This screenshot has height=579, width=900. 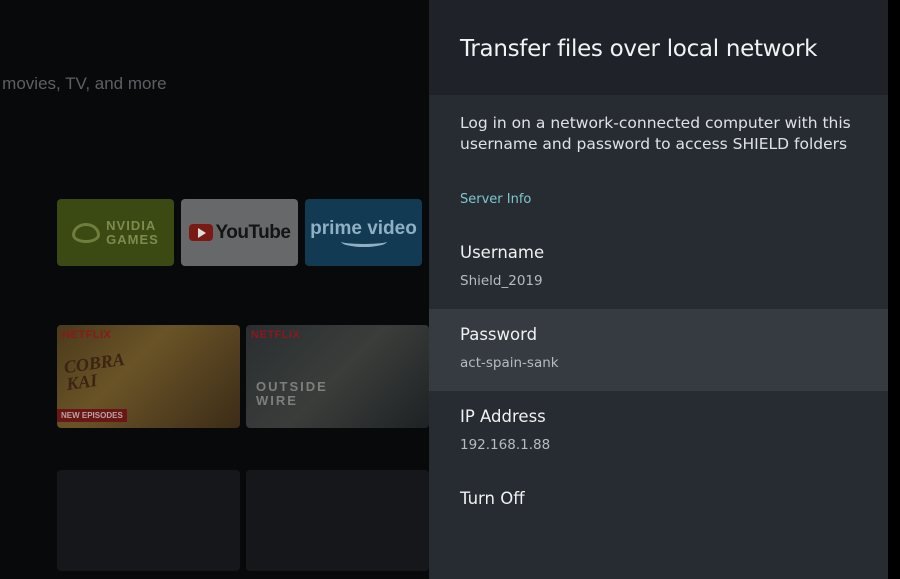 What do you see at coordinates (658, 432) in the screenshot?
I see `ip-address-row: IP Address 192.168.1.88` at bounding box center [658, 432].